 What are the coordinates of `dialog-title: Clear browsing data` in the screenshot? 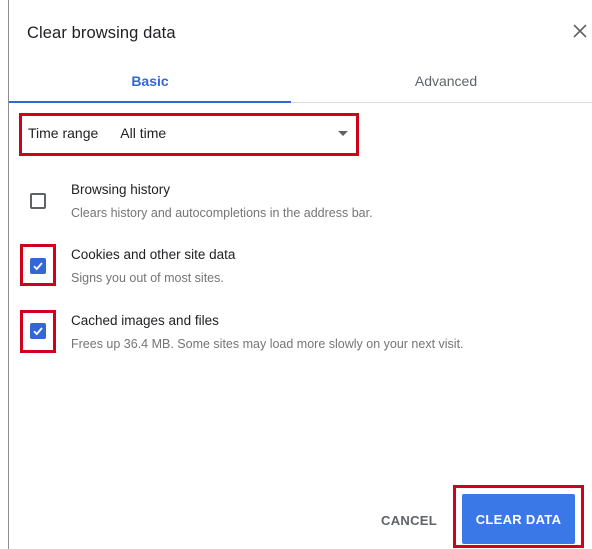 It's located at (101, 33).